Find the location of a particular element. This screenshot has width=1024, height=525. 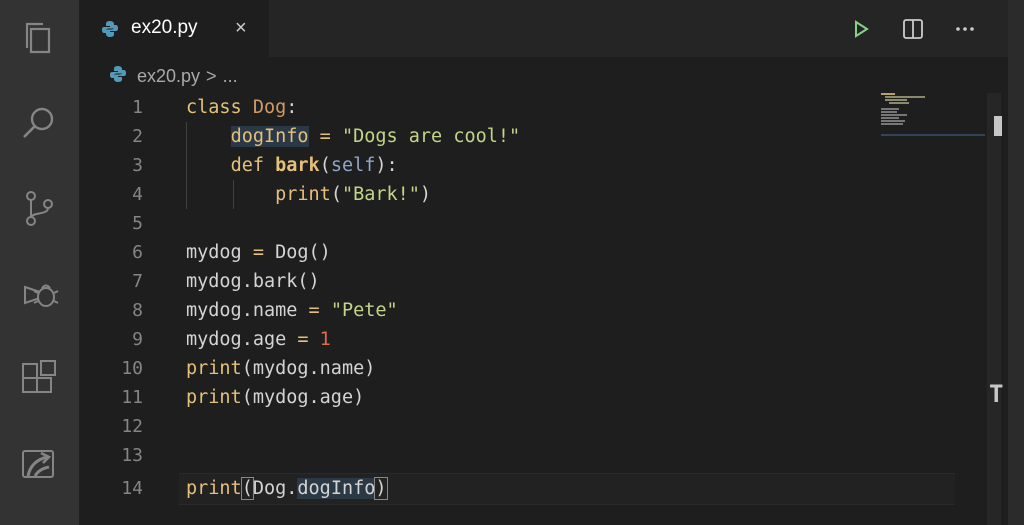

activity-bar is located at coordinates (39, 262).